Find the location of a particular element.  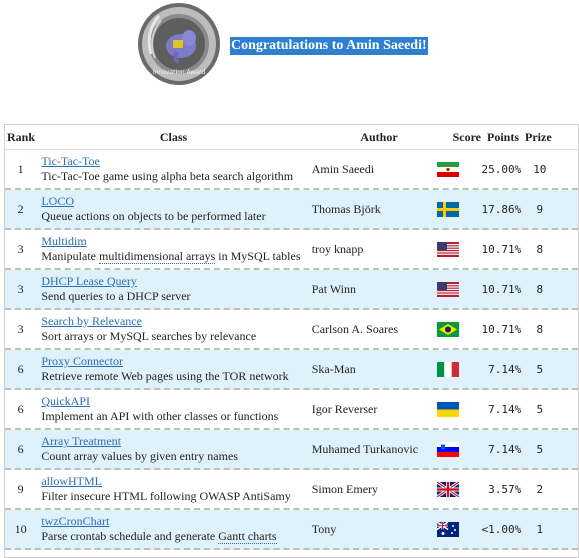

iran-flag-icon is located at coordinates (447, 169).